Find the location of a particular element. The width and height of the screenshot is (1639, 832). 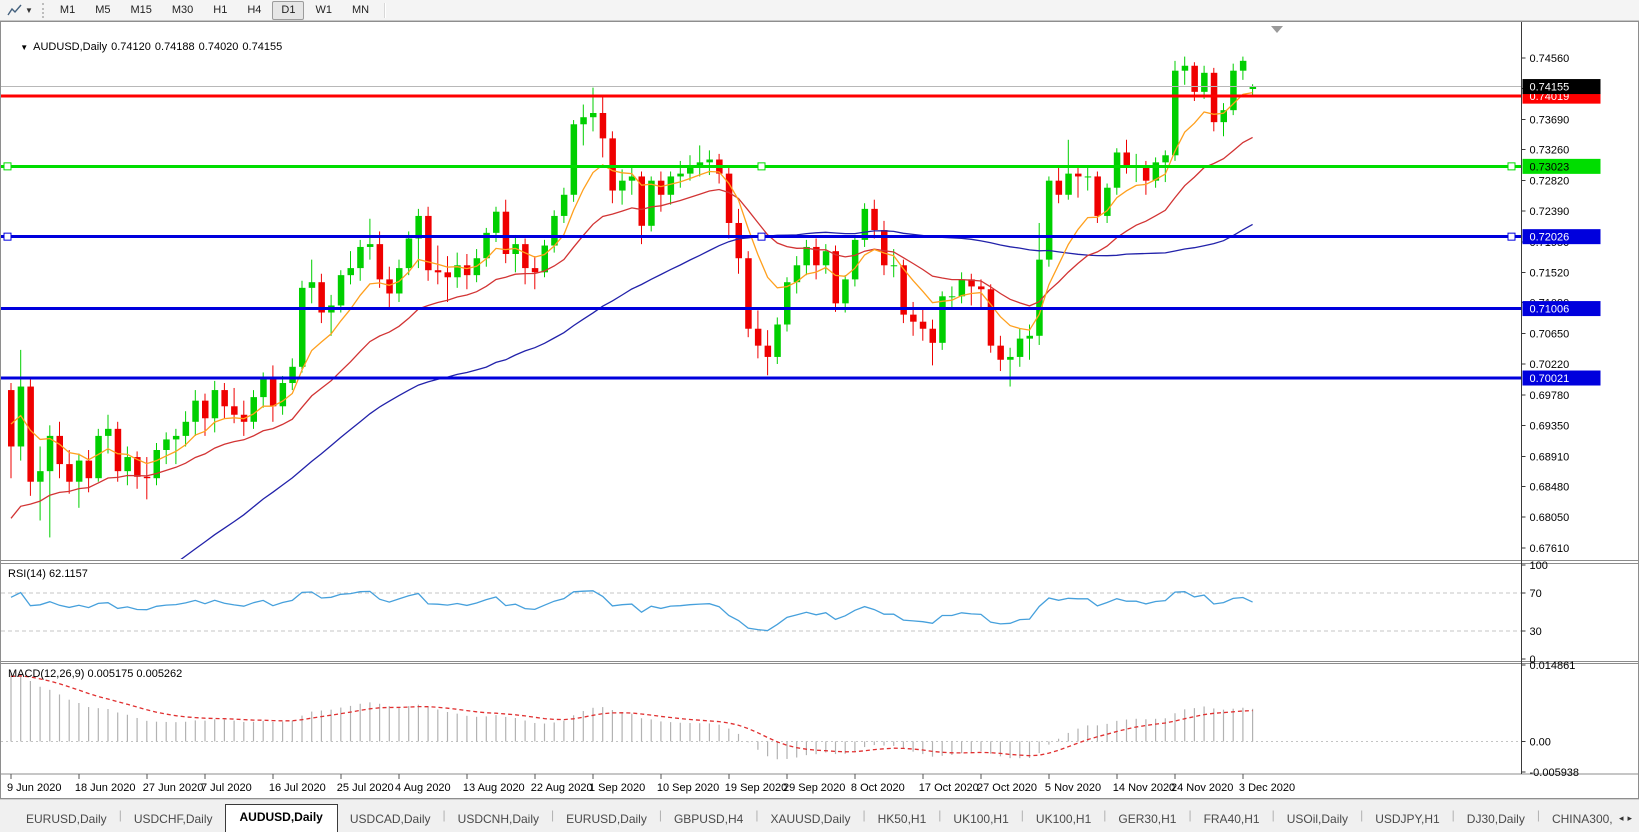

price-tick-label: 0.67610 is located at coordinates (1550, 549).